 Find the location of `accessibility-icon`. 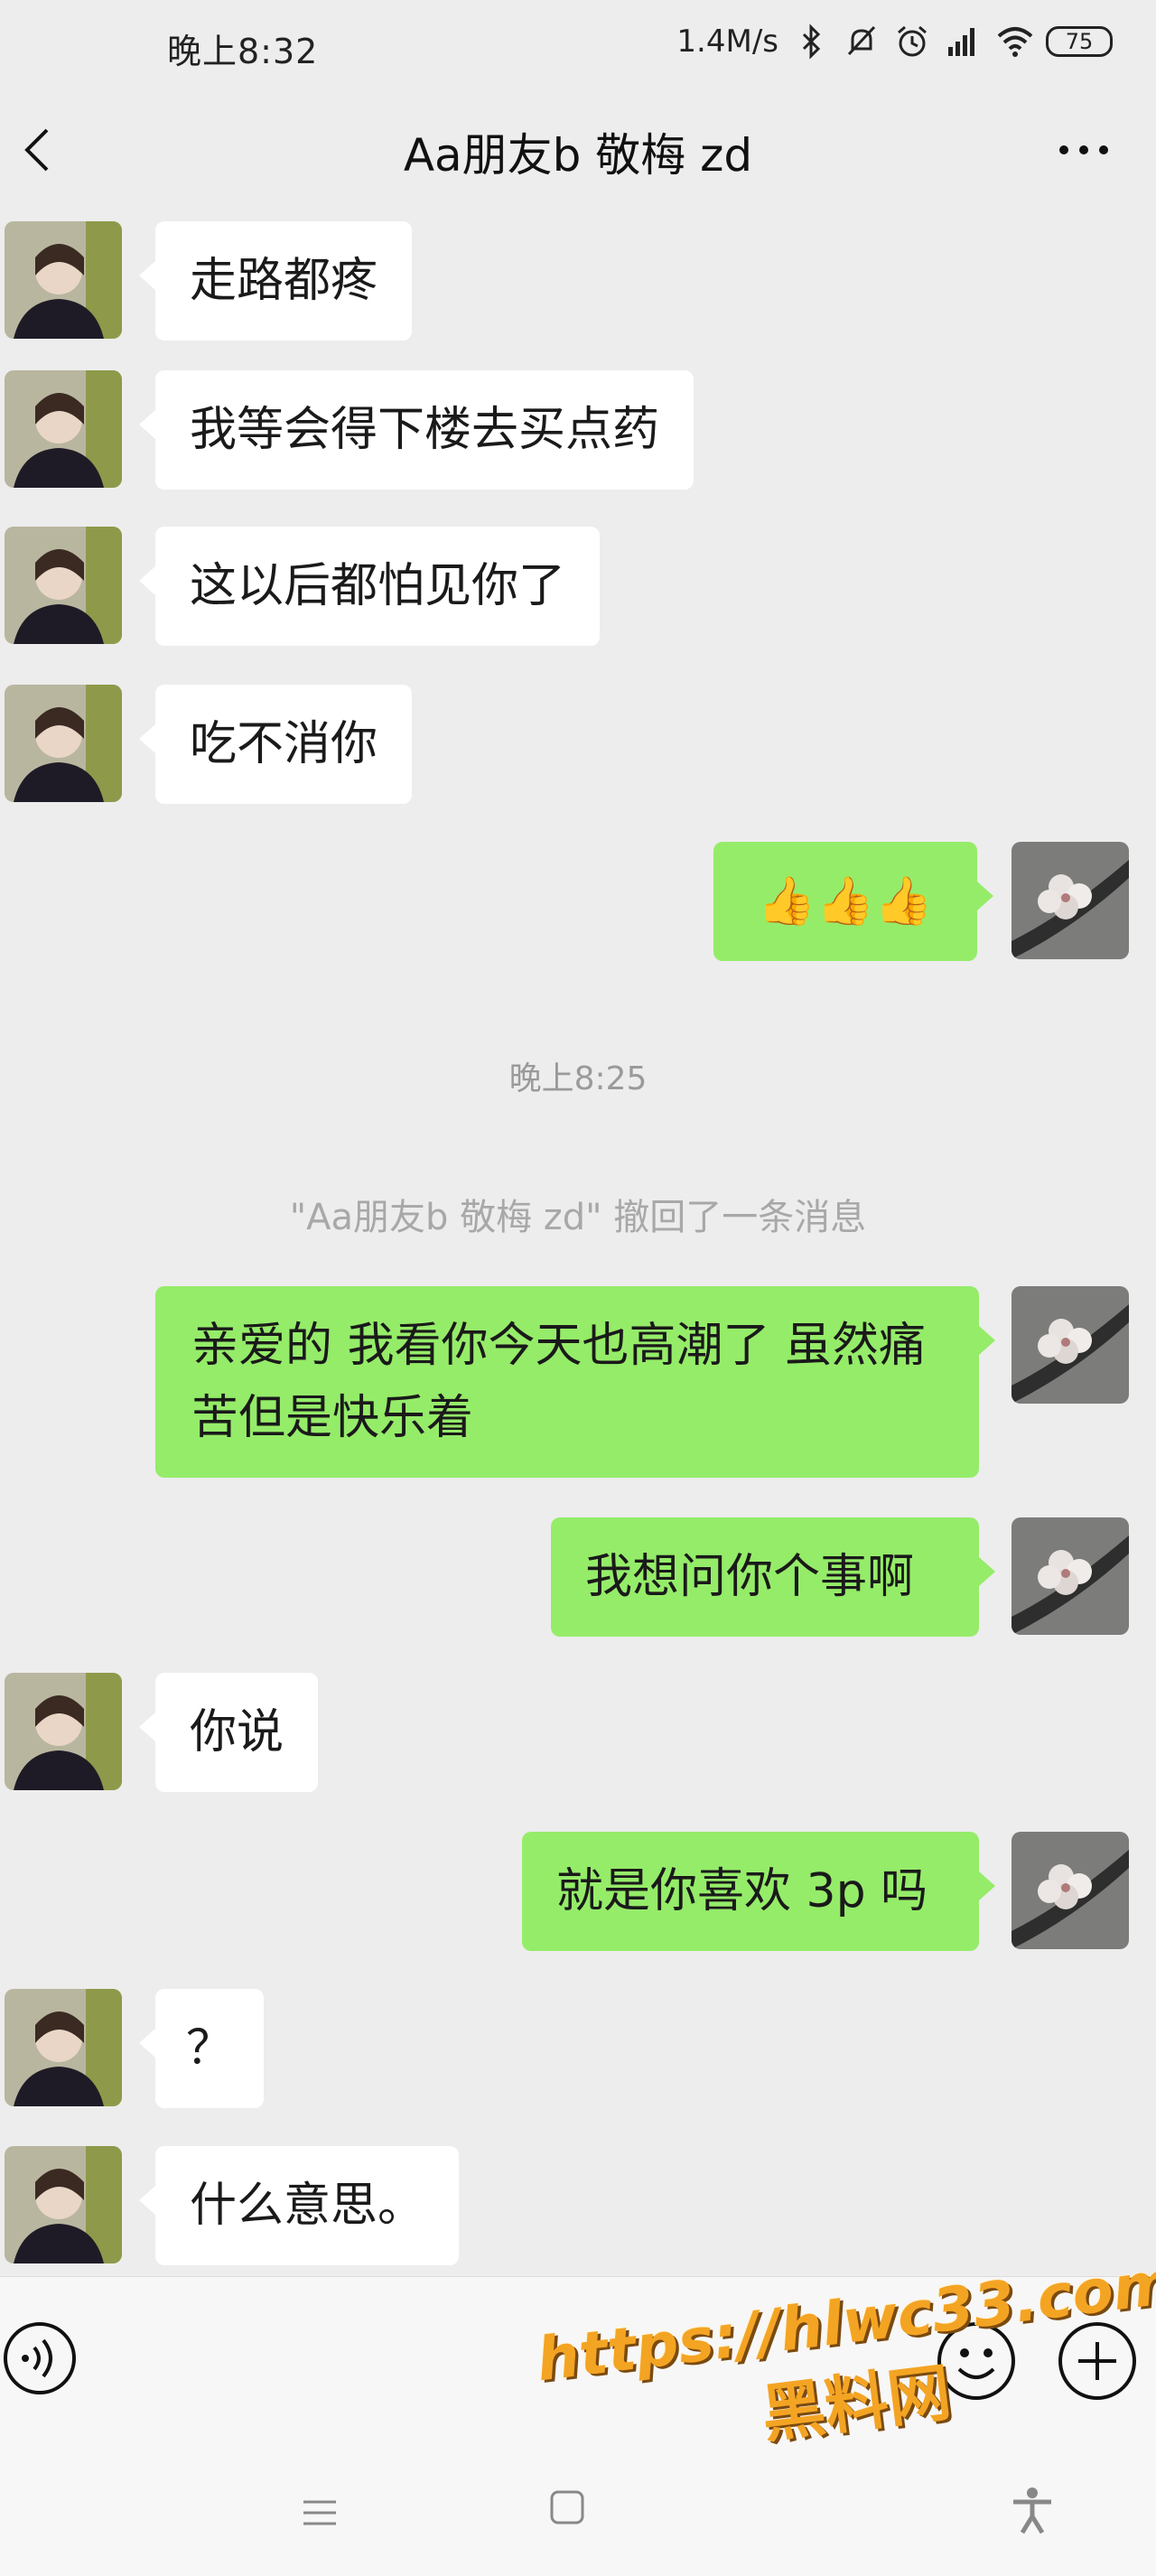

accessibility-icon is located at coordinates (1032, 2510).